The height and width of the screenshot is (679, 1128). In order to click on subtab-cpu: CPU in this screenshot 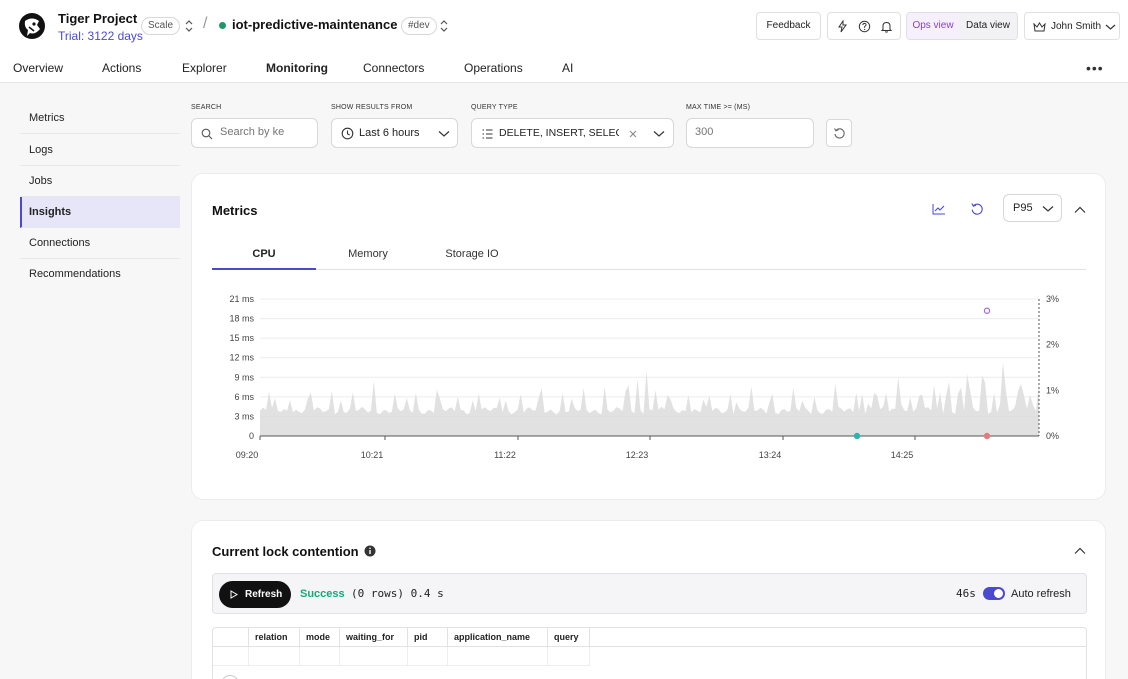, I will do `click(264, 254)`.